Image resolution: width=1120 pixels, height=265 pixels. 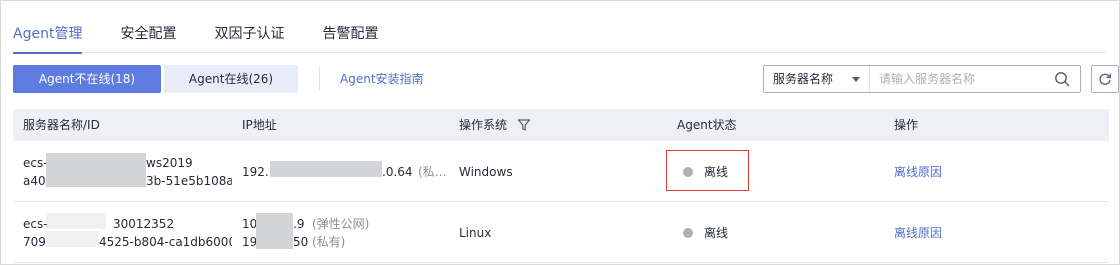 What do you see at coordinates (956, 79) in the screenshot?
I see `search-input` at bounding box center [956, 79].